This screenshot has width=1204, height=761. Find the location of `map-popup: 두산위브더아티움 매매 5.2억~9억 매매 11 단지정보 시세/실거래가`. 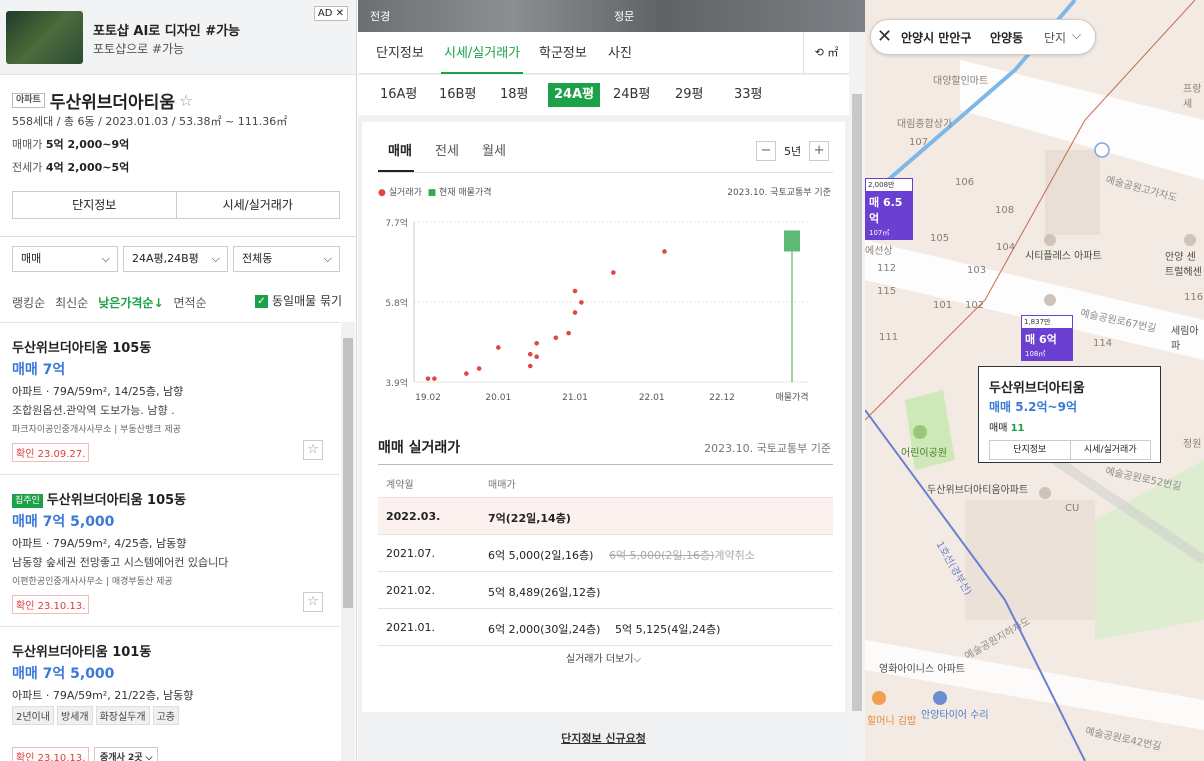

map-popup: 두산위브더아티움 매매 5.2억~9억 매매 11 단지정보 시세/실거래가 is located at coordinates (1069, 414).